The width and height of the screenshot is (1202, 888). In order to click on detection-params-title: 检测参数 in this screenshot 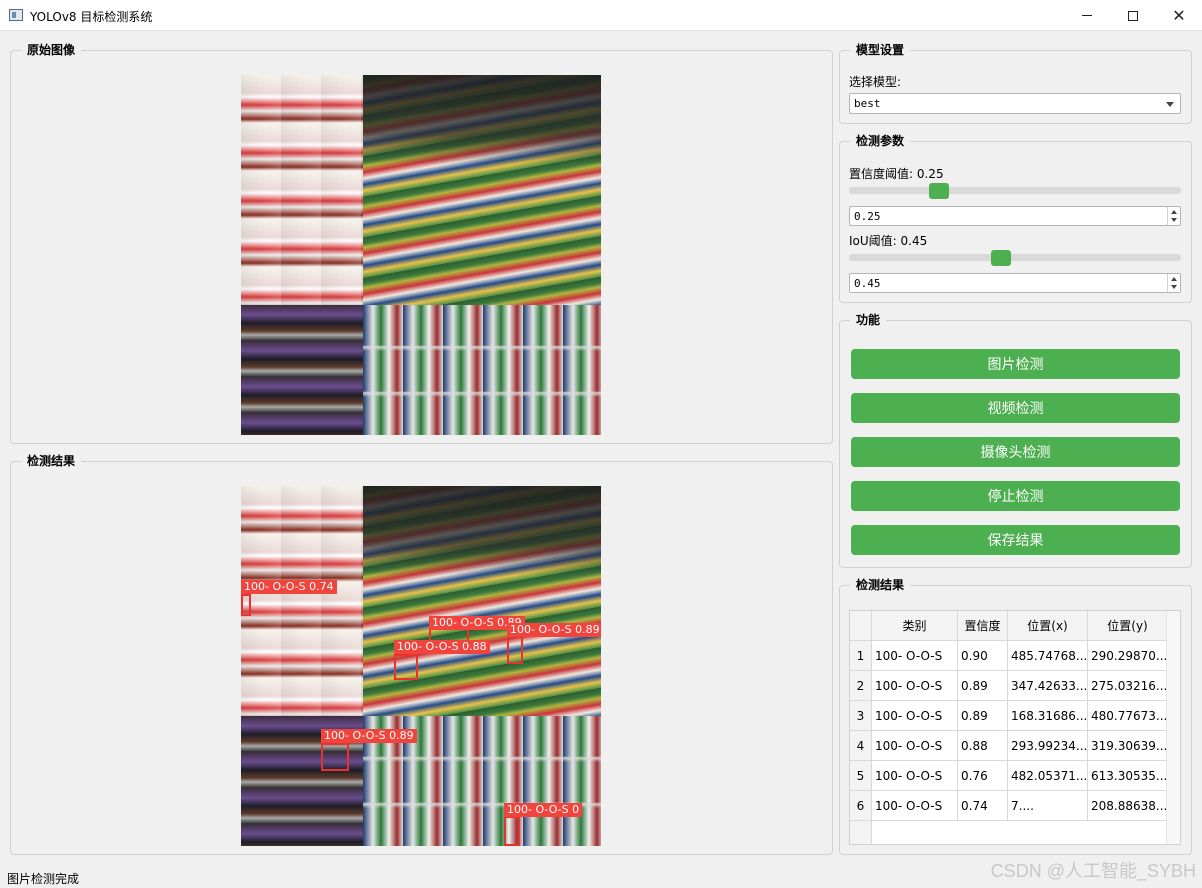, I will do `click(880, 141)`.